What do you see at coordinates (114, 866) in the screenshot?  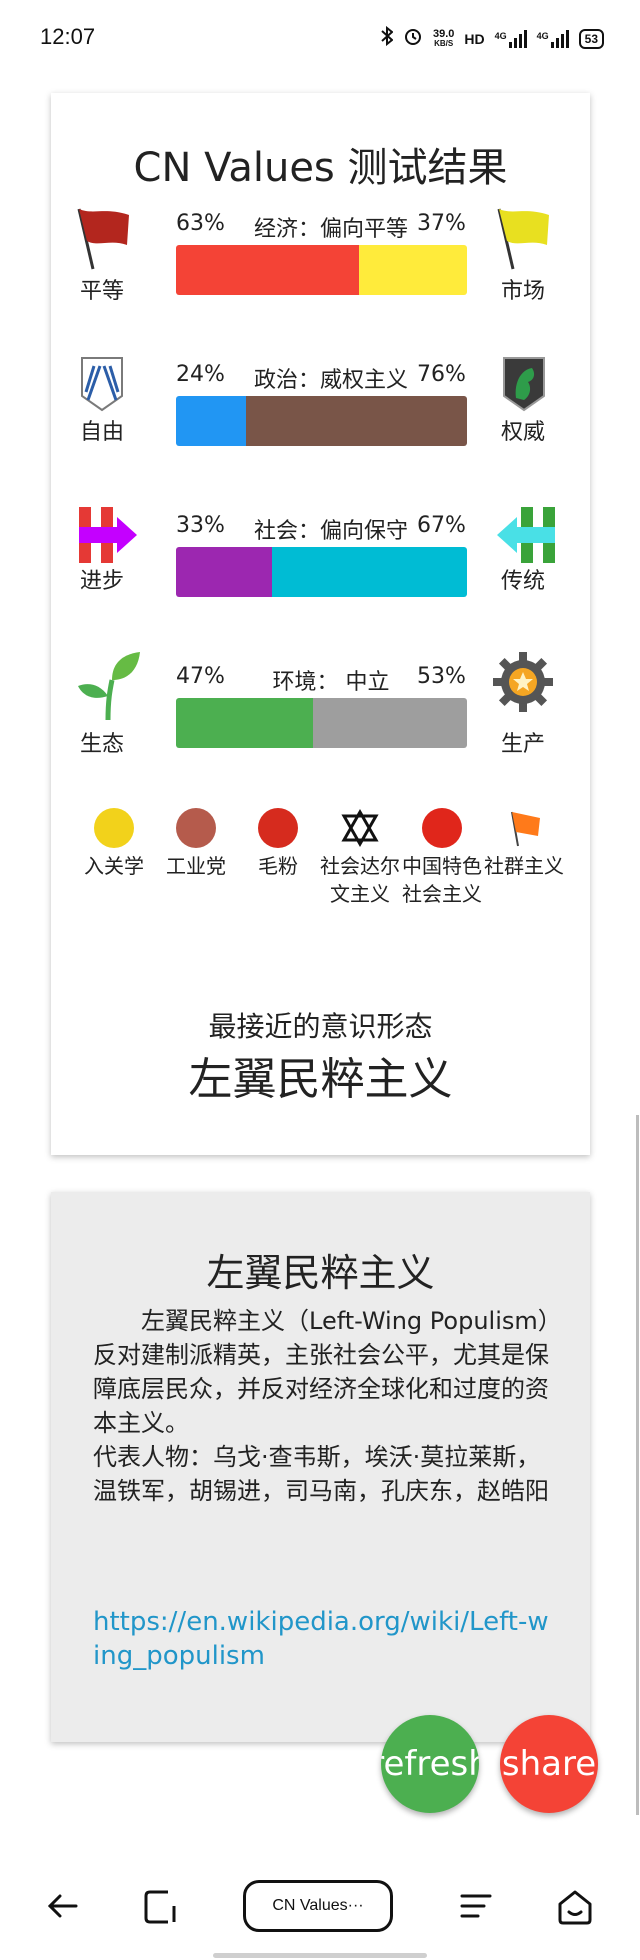 I see `ideology-name: 入关学` at bounding box center [114, 866].